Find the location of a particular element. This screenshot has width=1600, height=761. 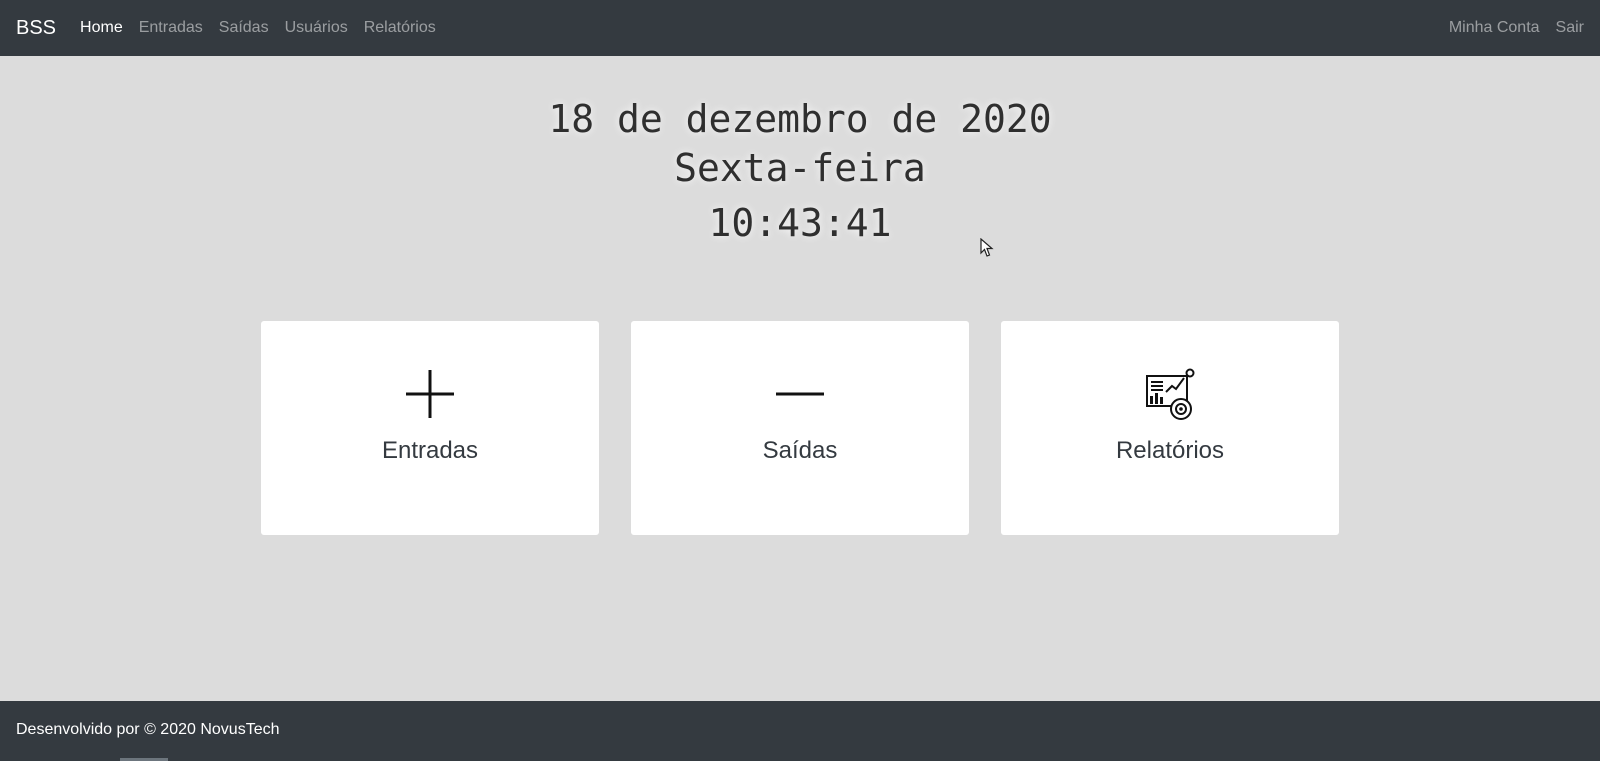

nav-link-usuarios: Usuários is located at coordinates (316, 28).